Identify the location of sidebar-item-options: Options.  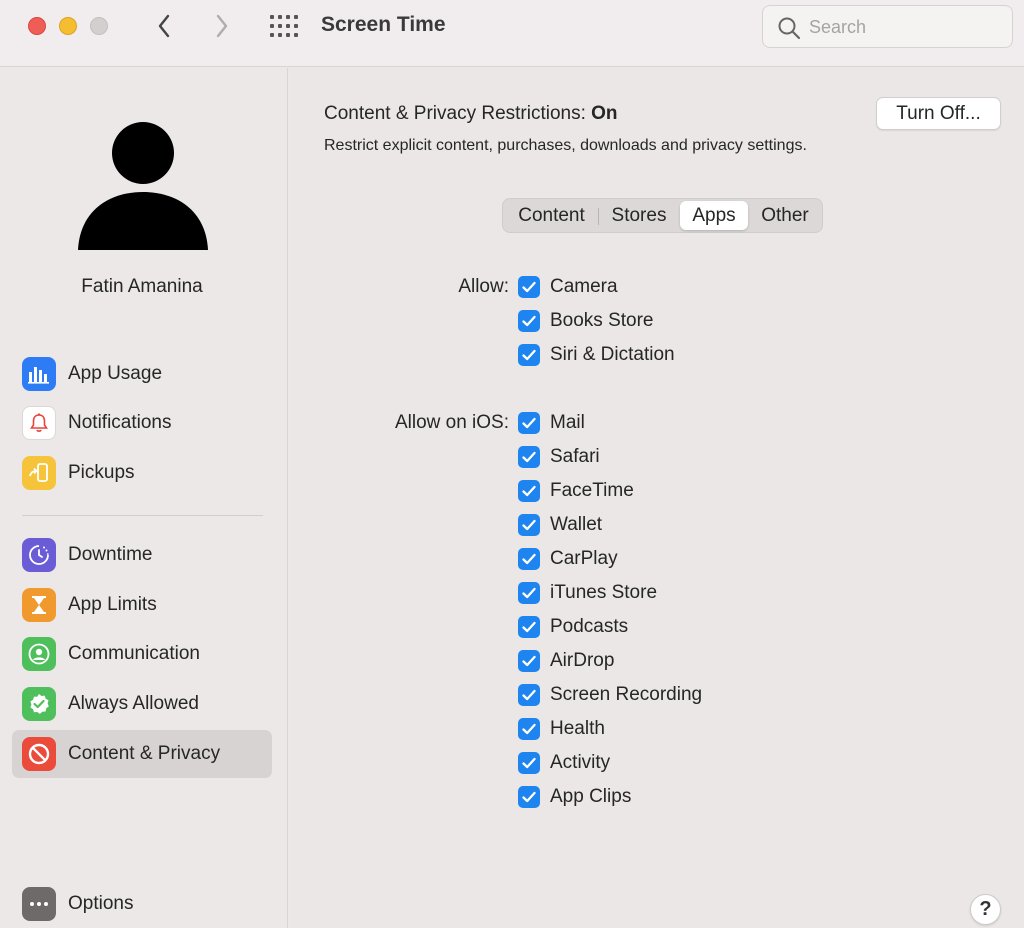
(142, 904).